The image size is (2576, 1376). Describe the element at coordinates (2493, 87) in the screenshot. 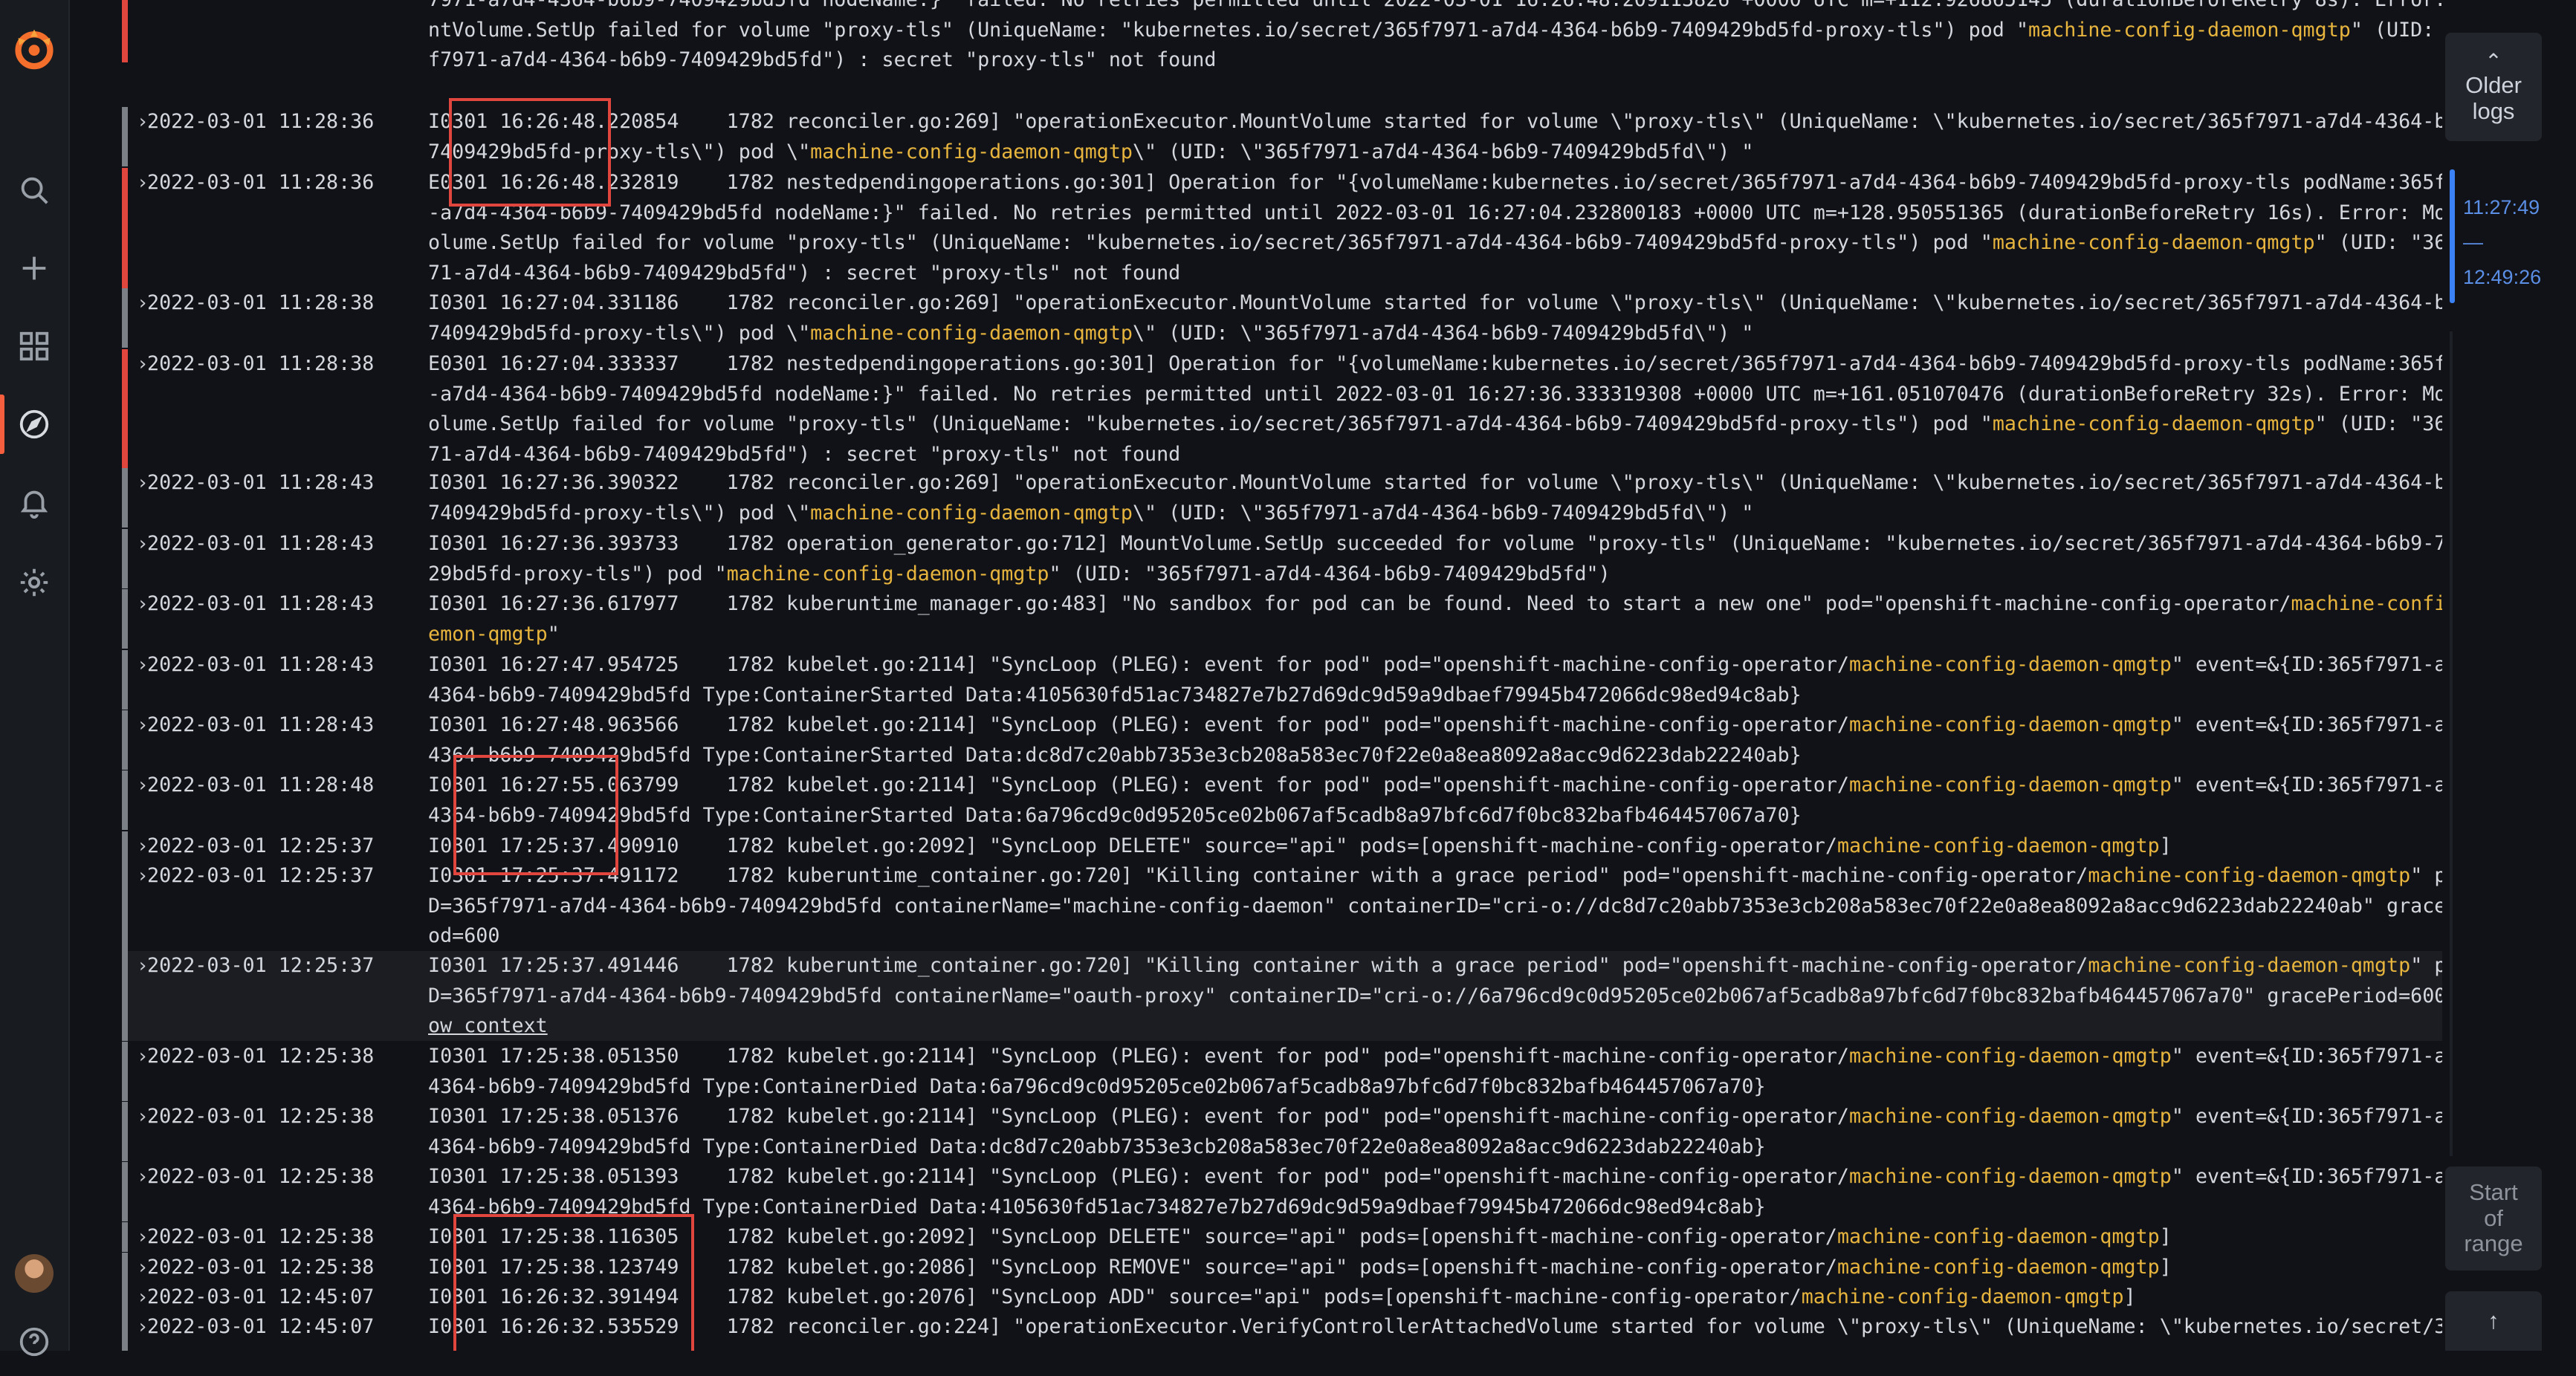

I see `older-logs-button: ⌃ Older logs` at that location.